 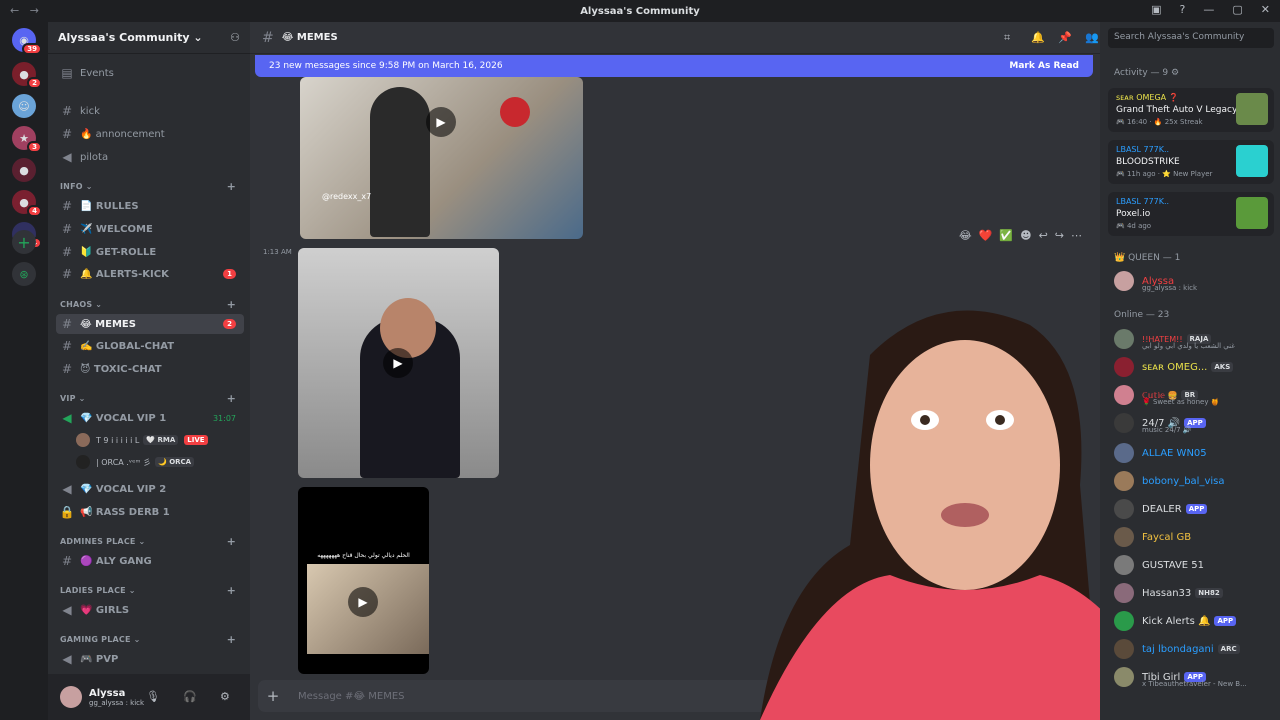 I want to click on bell-icon: 🔔, so click(x=1038, y=37).